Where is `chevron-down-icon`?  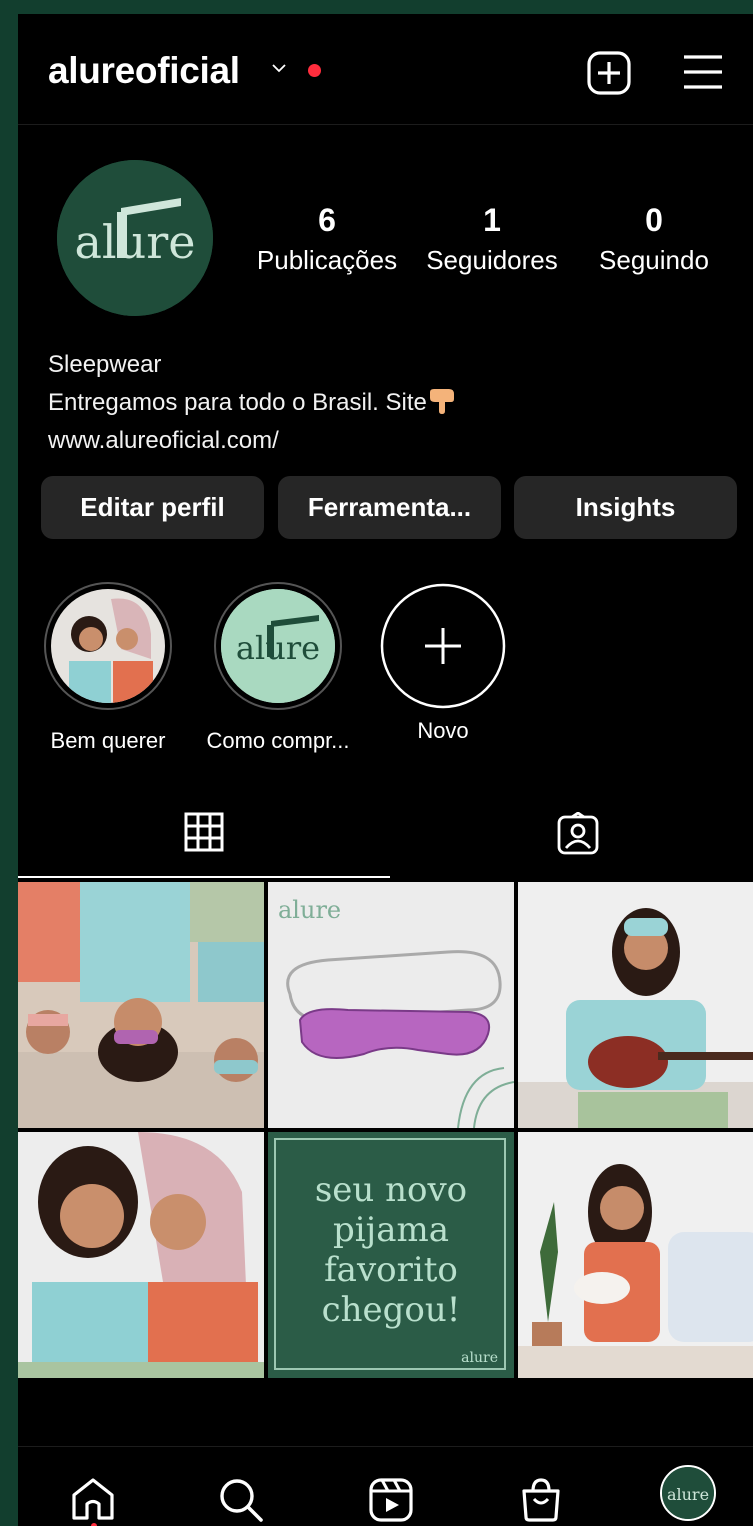 chevron-down-icon is located at coordinates (279, 68).